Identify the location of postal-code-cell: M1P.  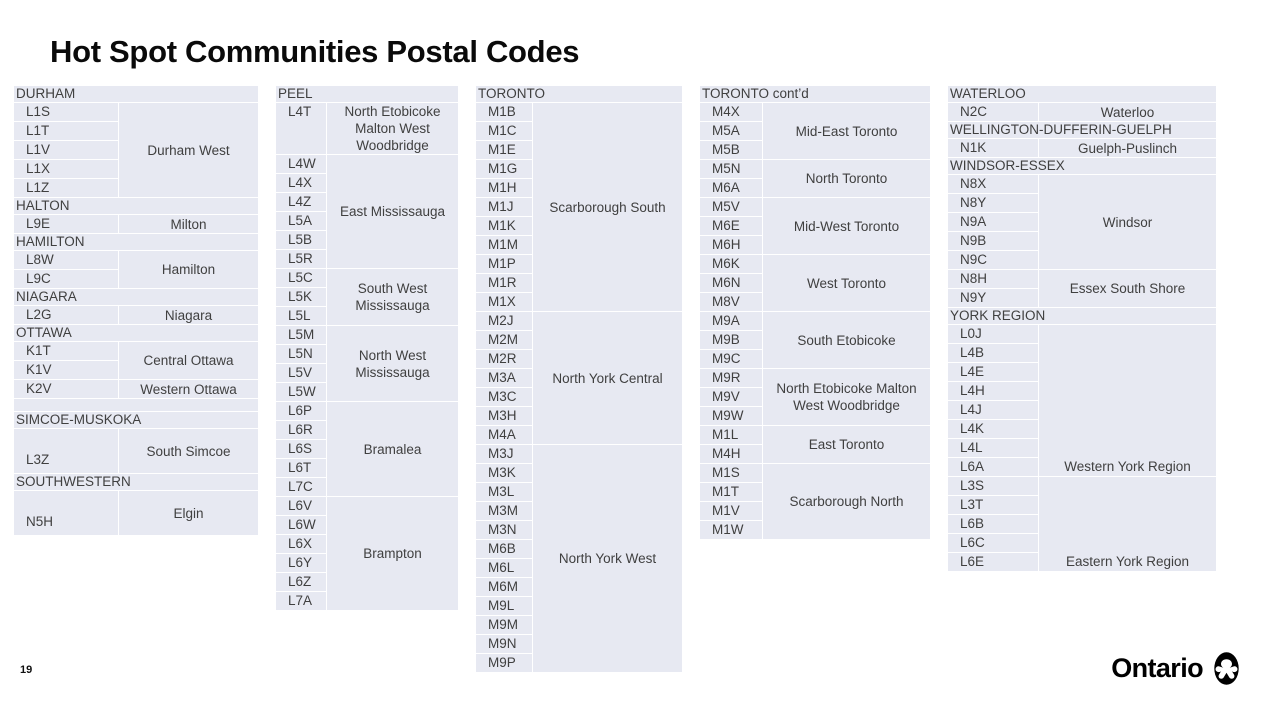
(504, 264).